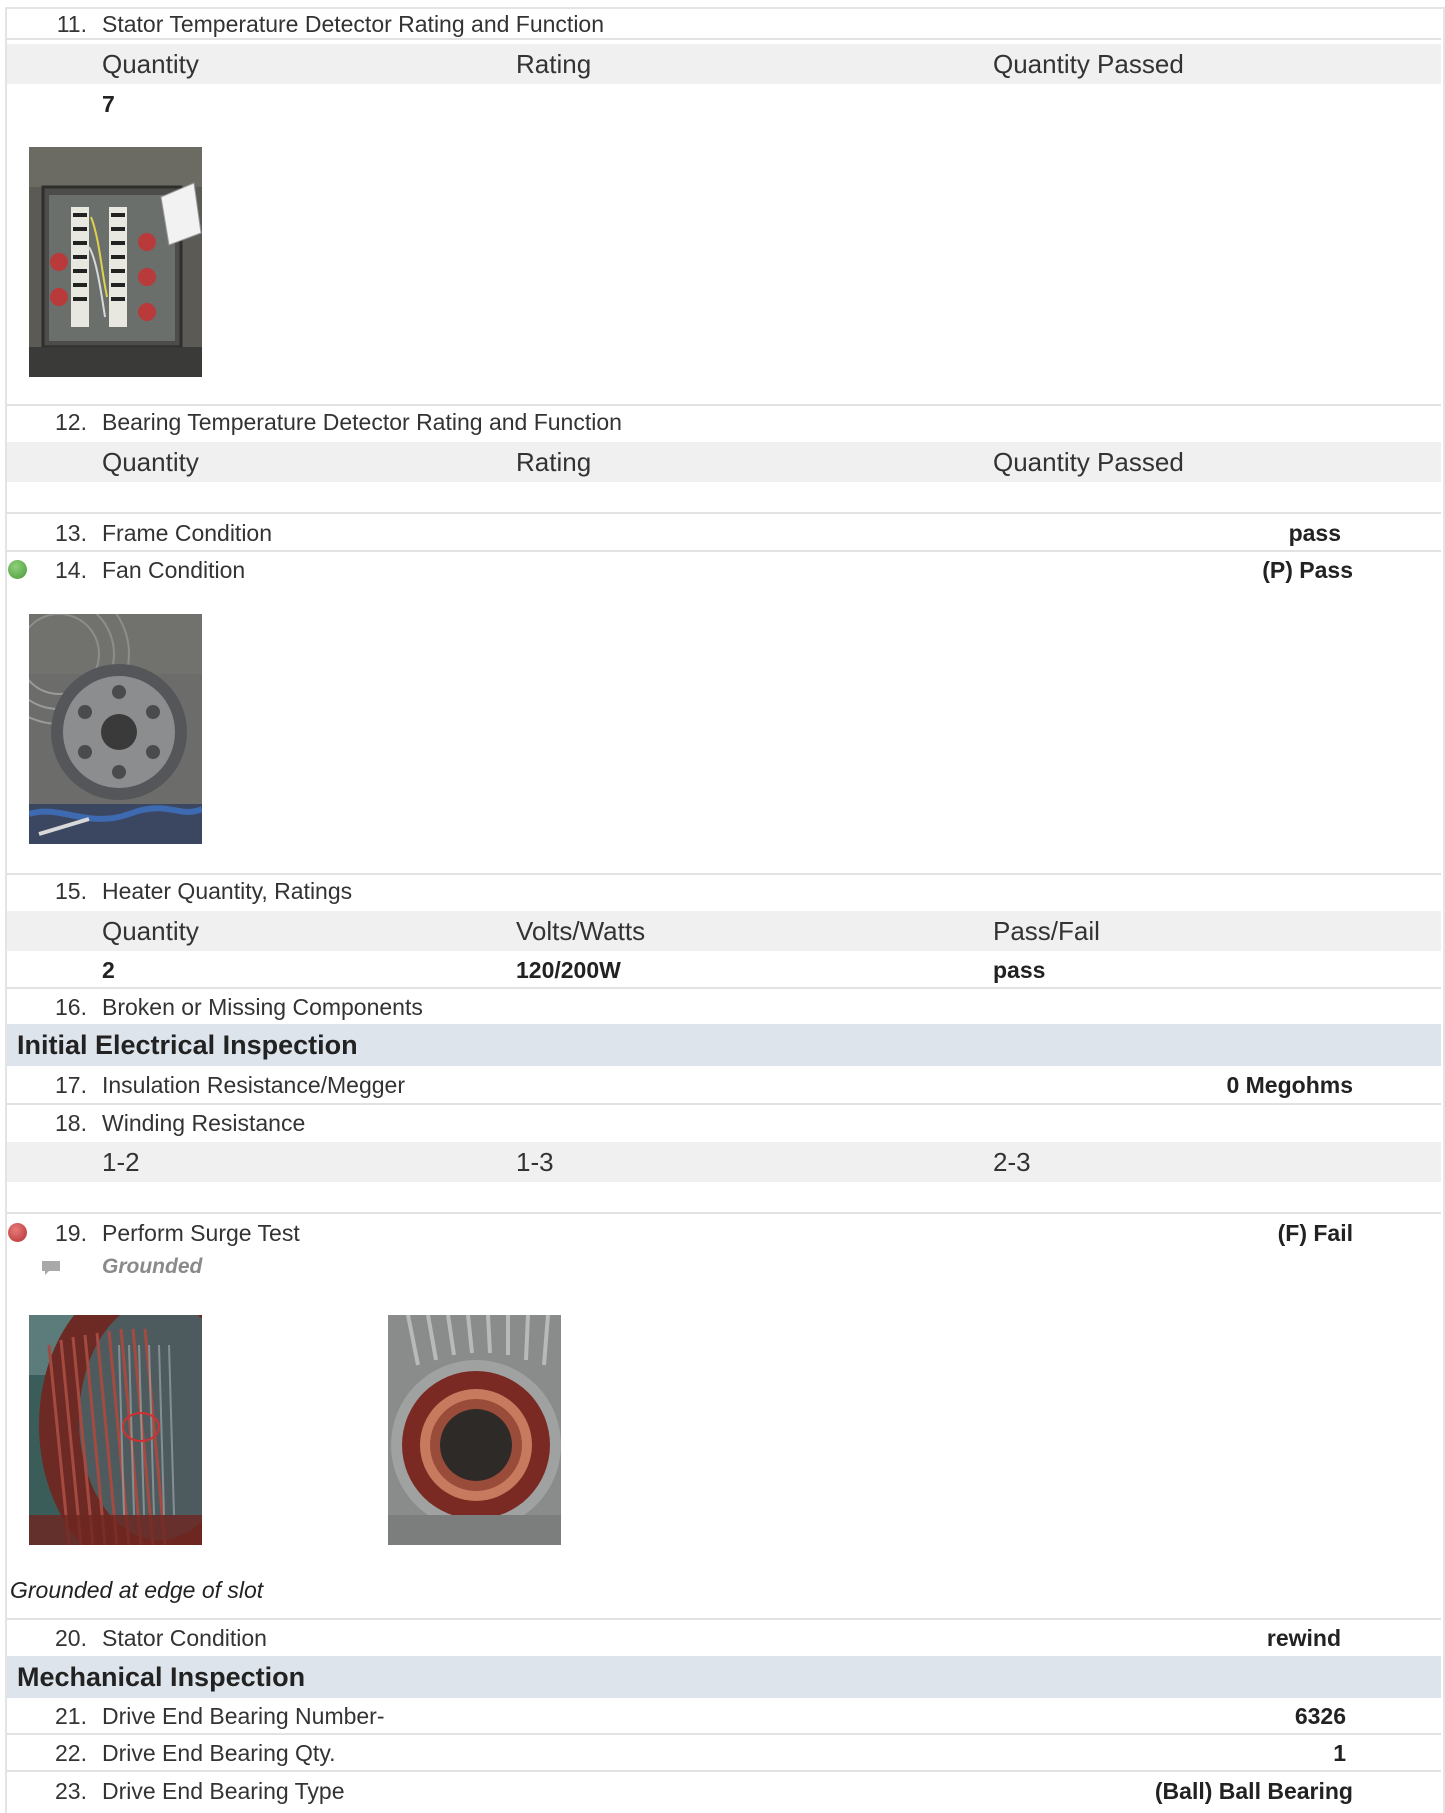 Image resolution: width=1445 pixels, height=1813 pixels. Describe the element at coordinates (71, 1791) in the screenshot. I see `item-number: 23.` at that location.